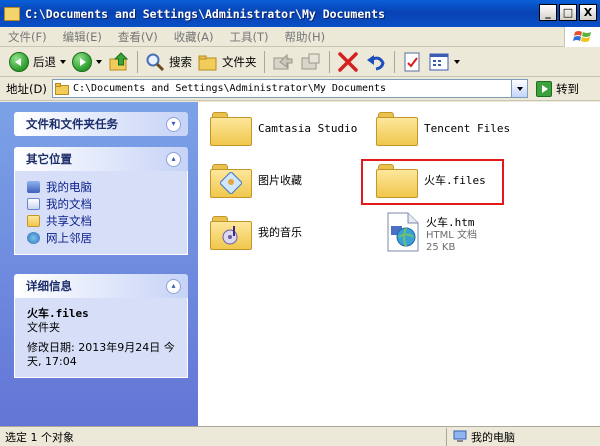 The width and height of the screenshot is (600, 446). Describe the element at coordinates (256, 180) in the screenshot. I see `file-item-my-pictures: 图片收藏` at that location.